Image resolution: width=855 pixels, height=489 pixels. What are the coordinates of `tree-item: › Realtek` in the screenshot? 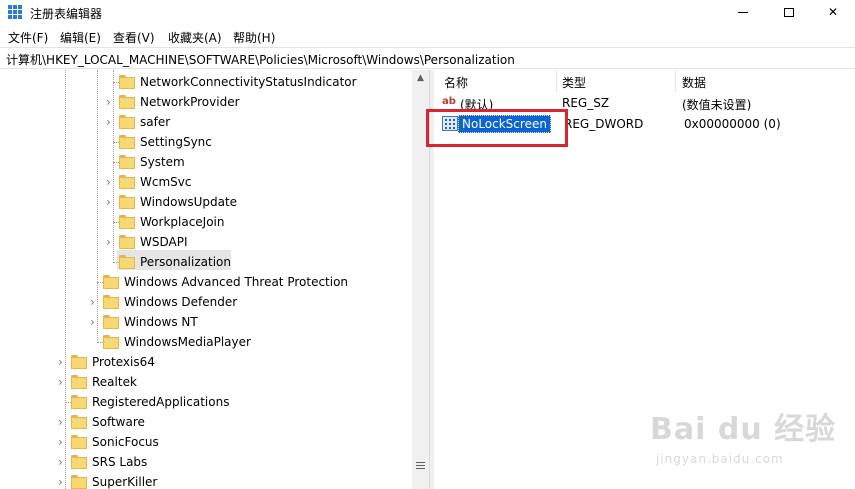 It's located at (206, 382).